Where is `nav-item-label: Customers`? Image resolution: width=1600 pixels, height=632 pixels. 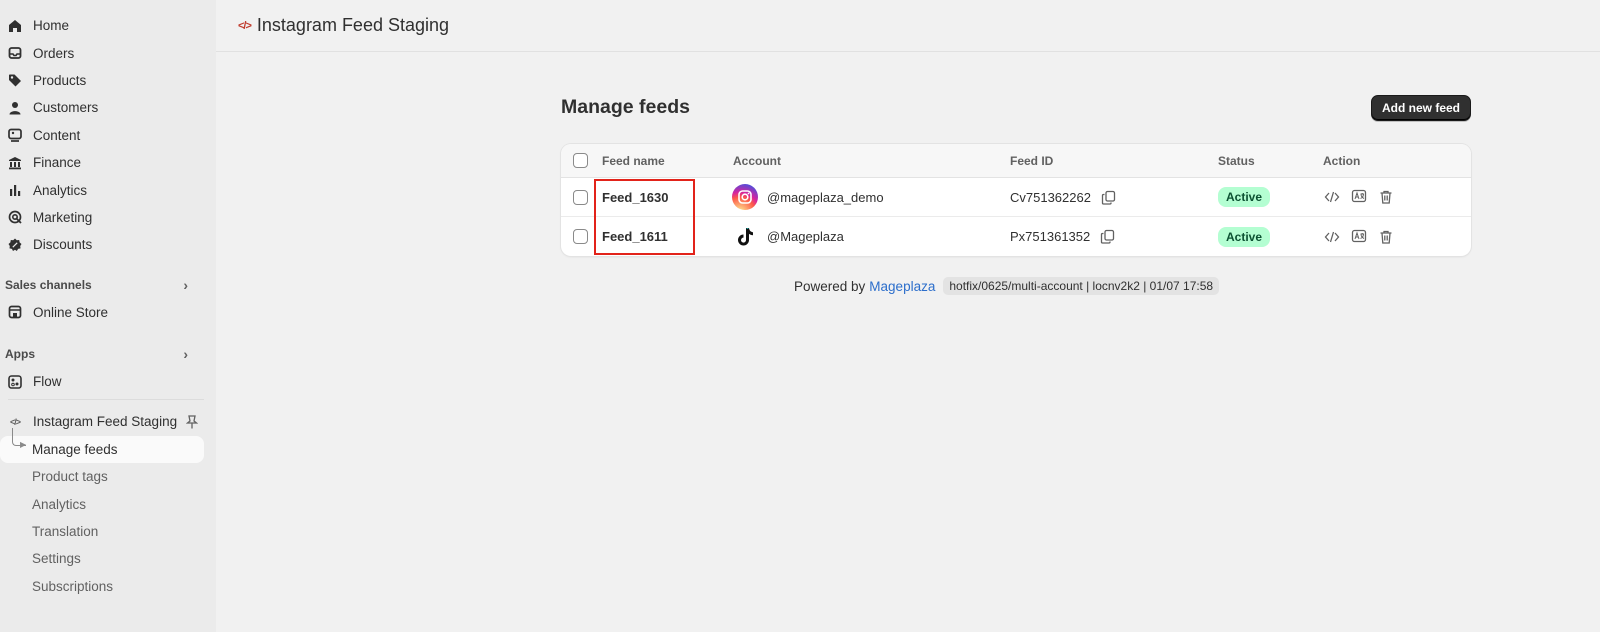 nav-item-label: Customers is located at coordinates (66, 108).